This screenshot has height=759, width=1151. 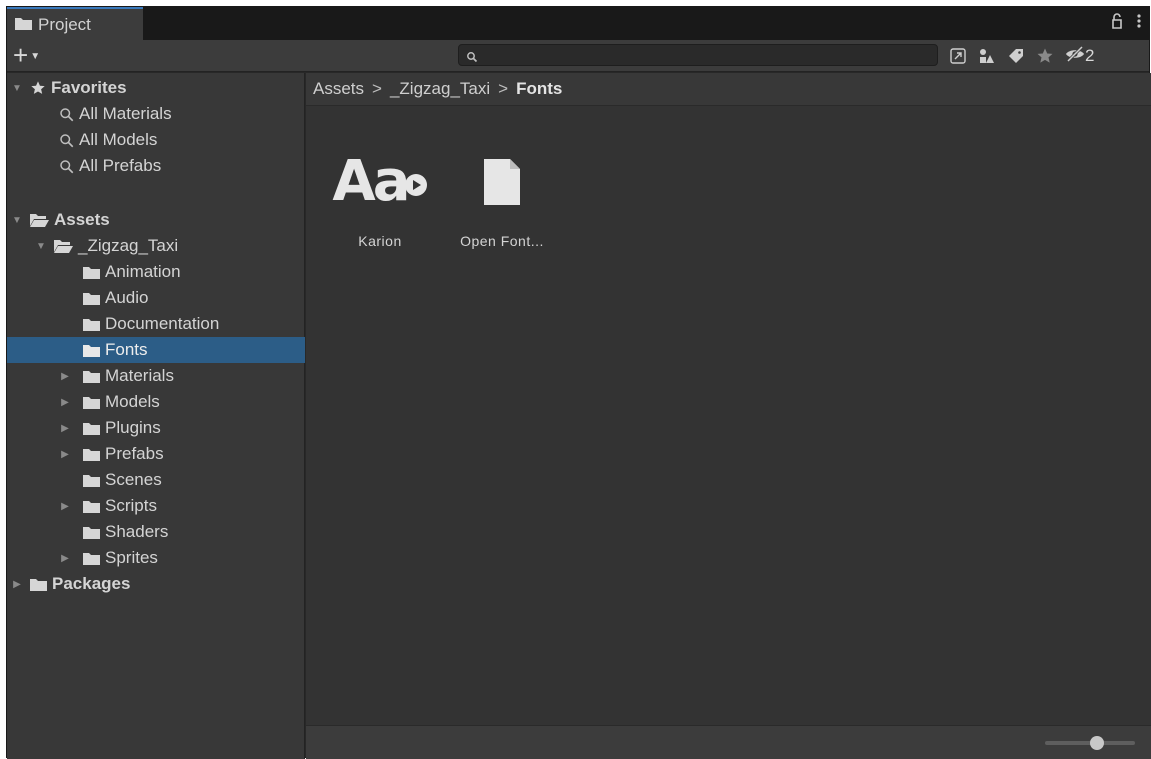 I want to click on tree-item-all-models: All Models, so click(x=156, y=140).